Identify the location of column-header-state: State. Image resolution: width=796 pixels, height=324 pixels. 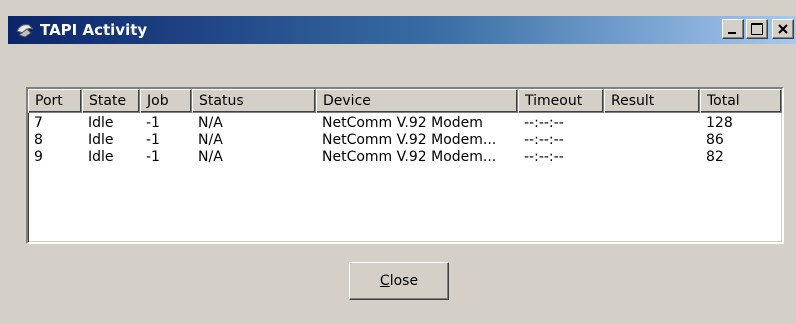
(111, 101).